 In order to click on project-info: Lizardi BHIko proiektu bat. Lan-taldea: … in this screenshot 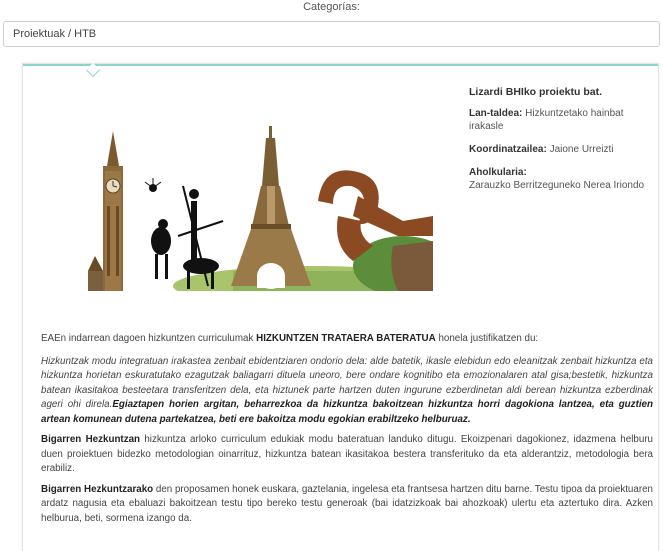, I will do `click(564, 144)`.